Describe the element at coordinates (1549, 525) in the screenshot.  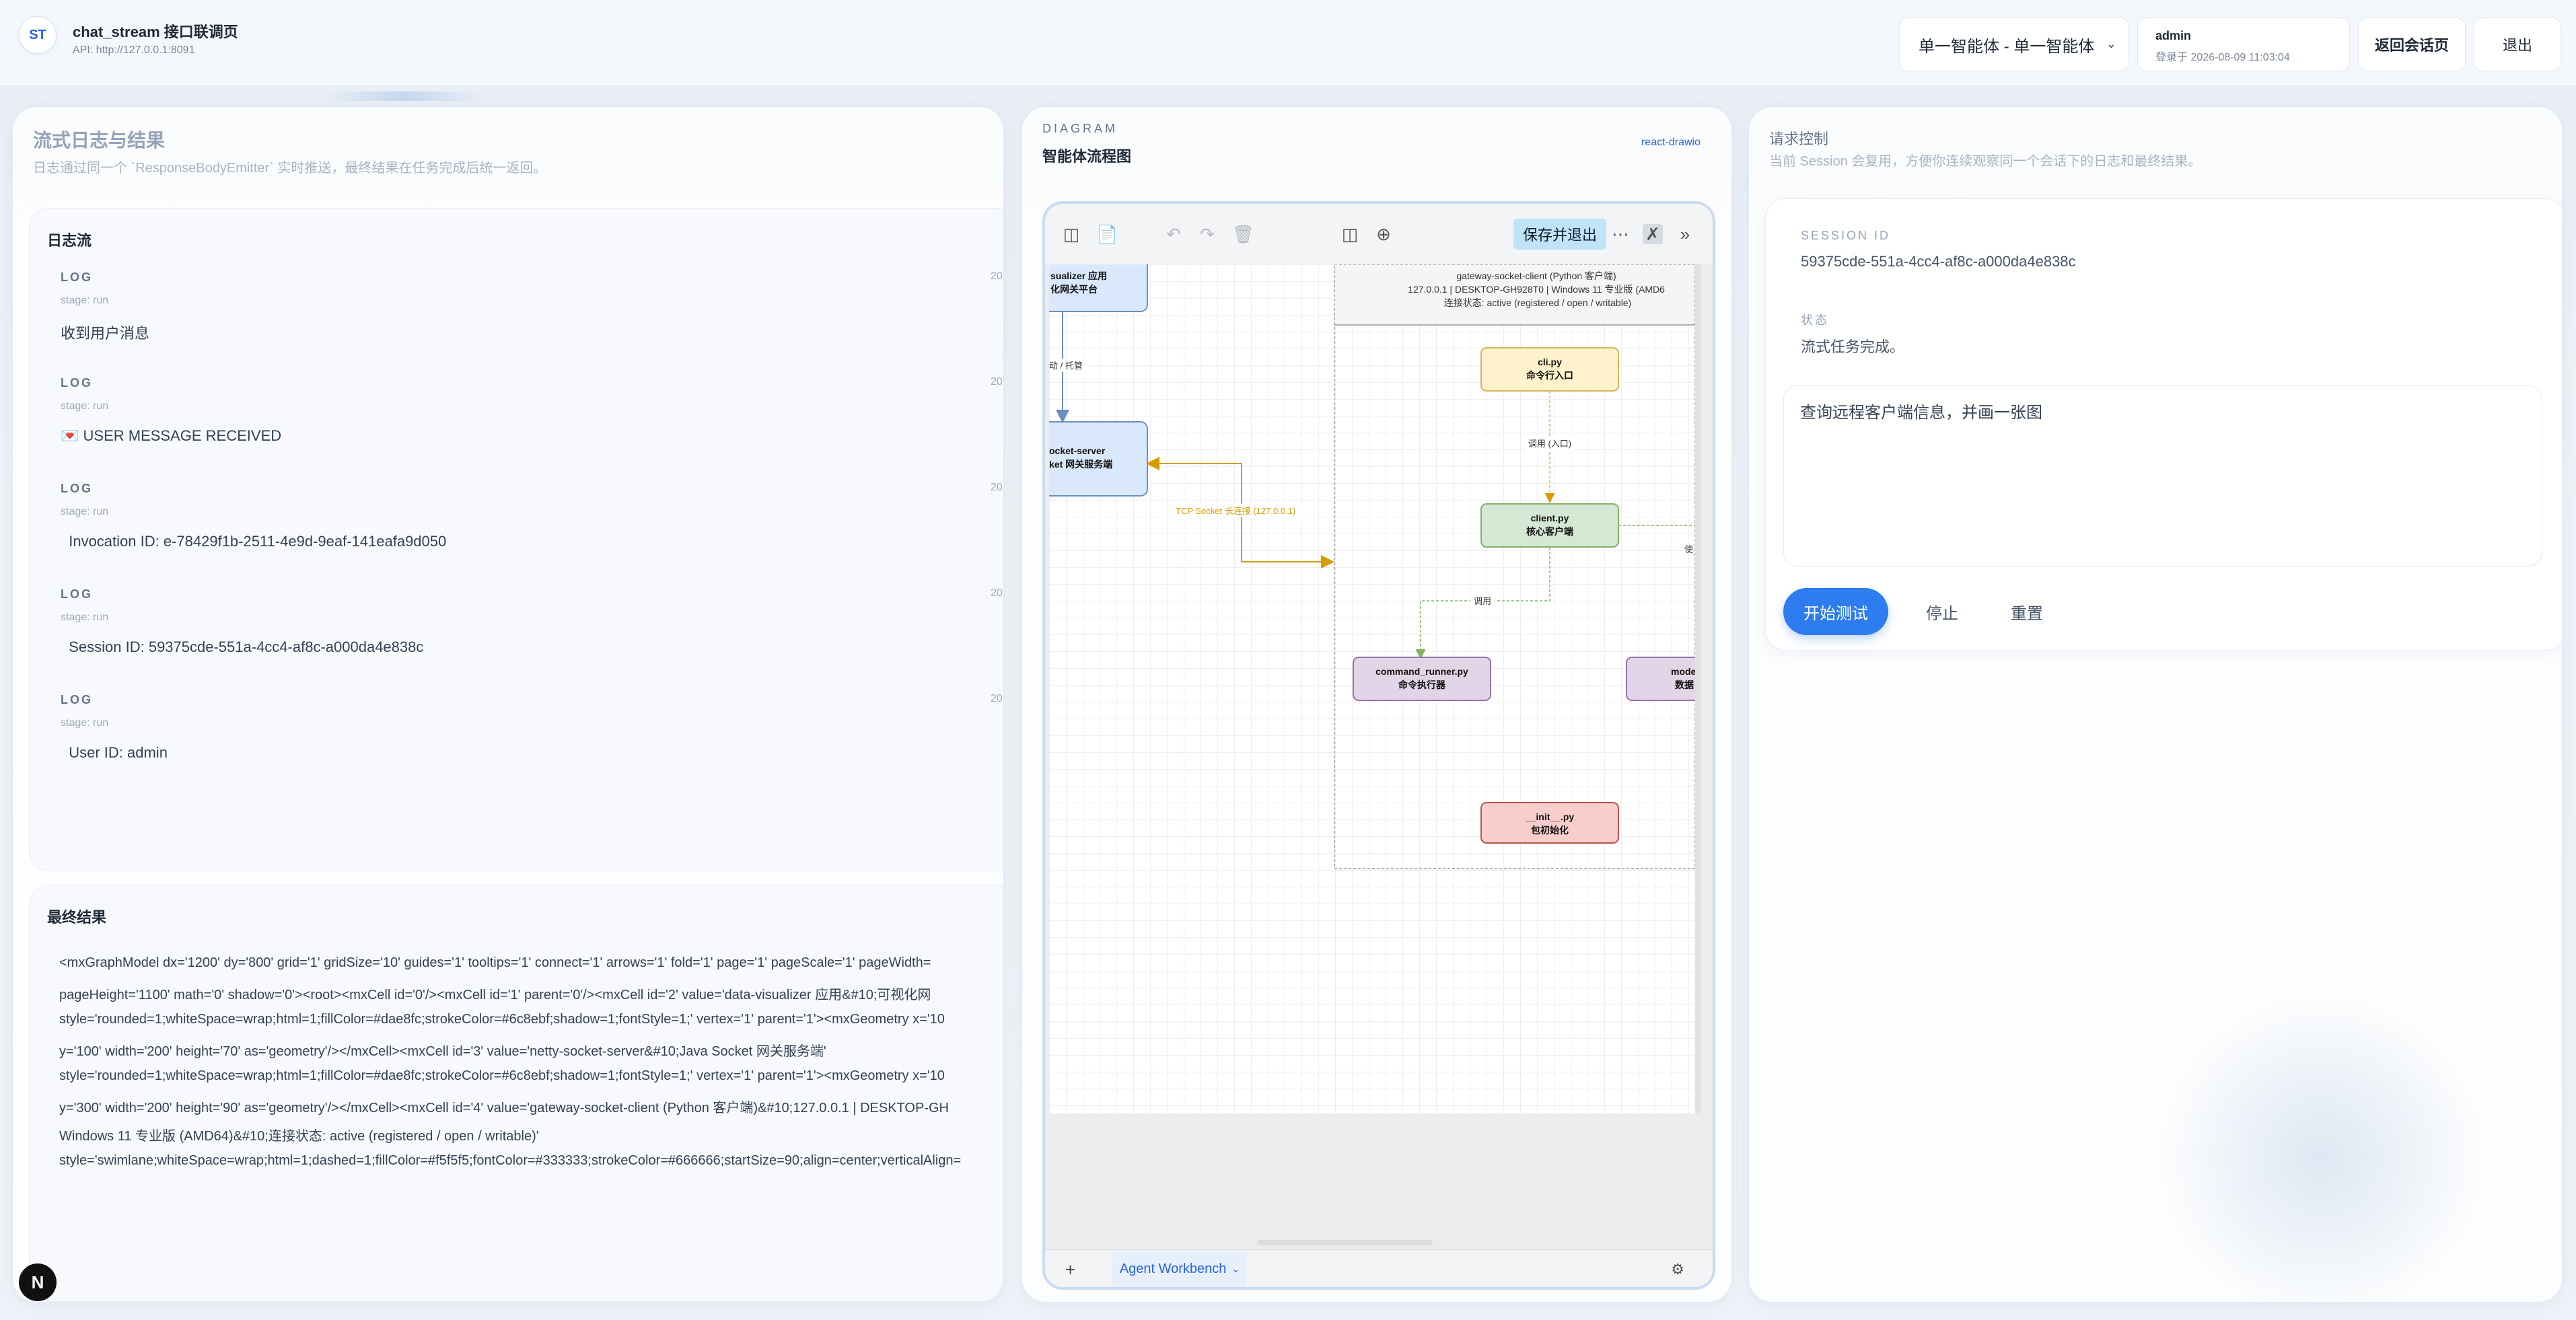
I see `node-client: client.py 核心客户端` at that location.